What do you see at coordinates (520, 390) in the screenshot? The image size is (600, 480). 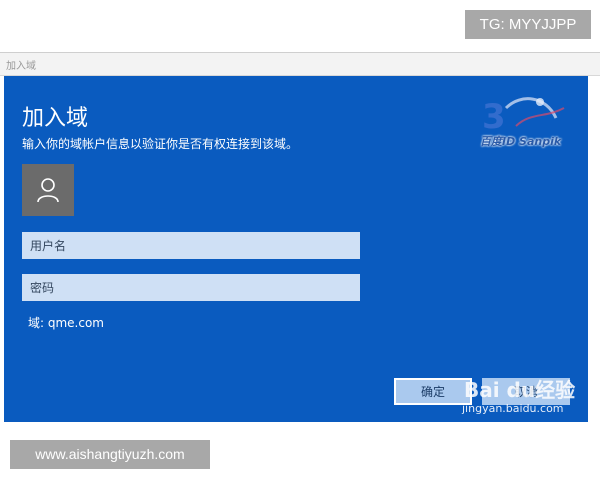 I see `jingyan-logo-watermark: Bai du经验` at bounding box center [520, 390].